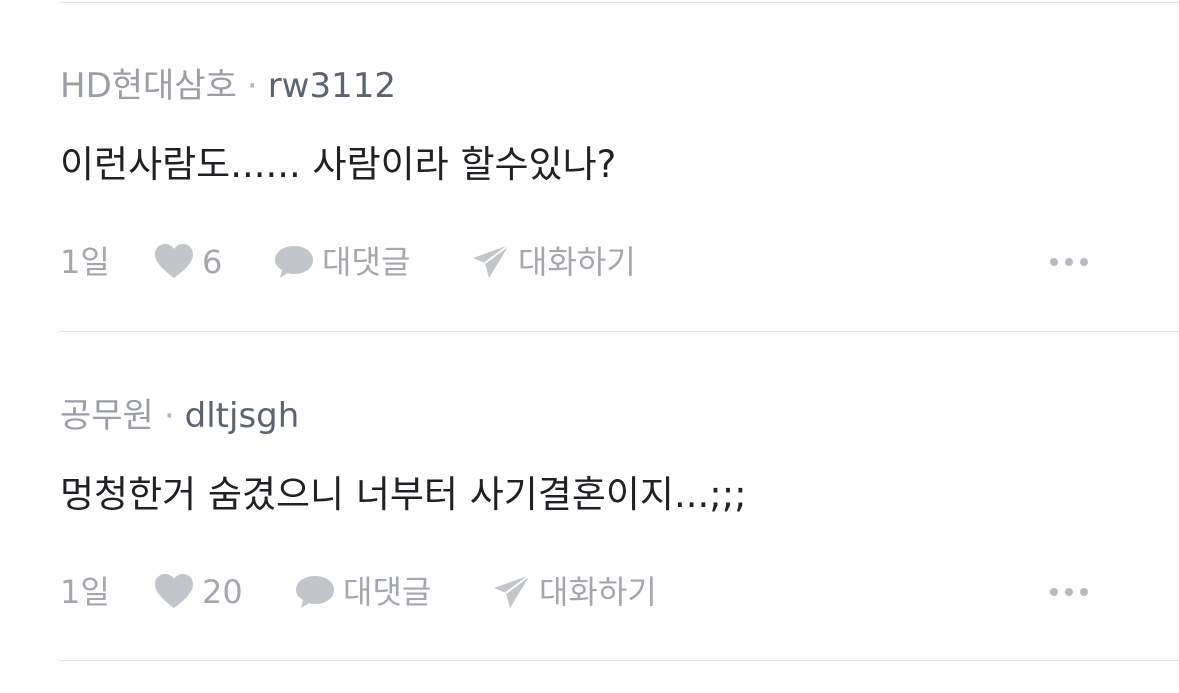 The height and width of the screenshot is (693, 1179). What do you see at coordinates (222, 592) in the screenshot?
I see `like-count: 20` at bounding box center [222, 592].